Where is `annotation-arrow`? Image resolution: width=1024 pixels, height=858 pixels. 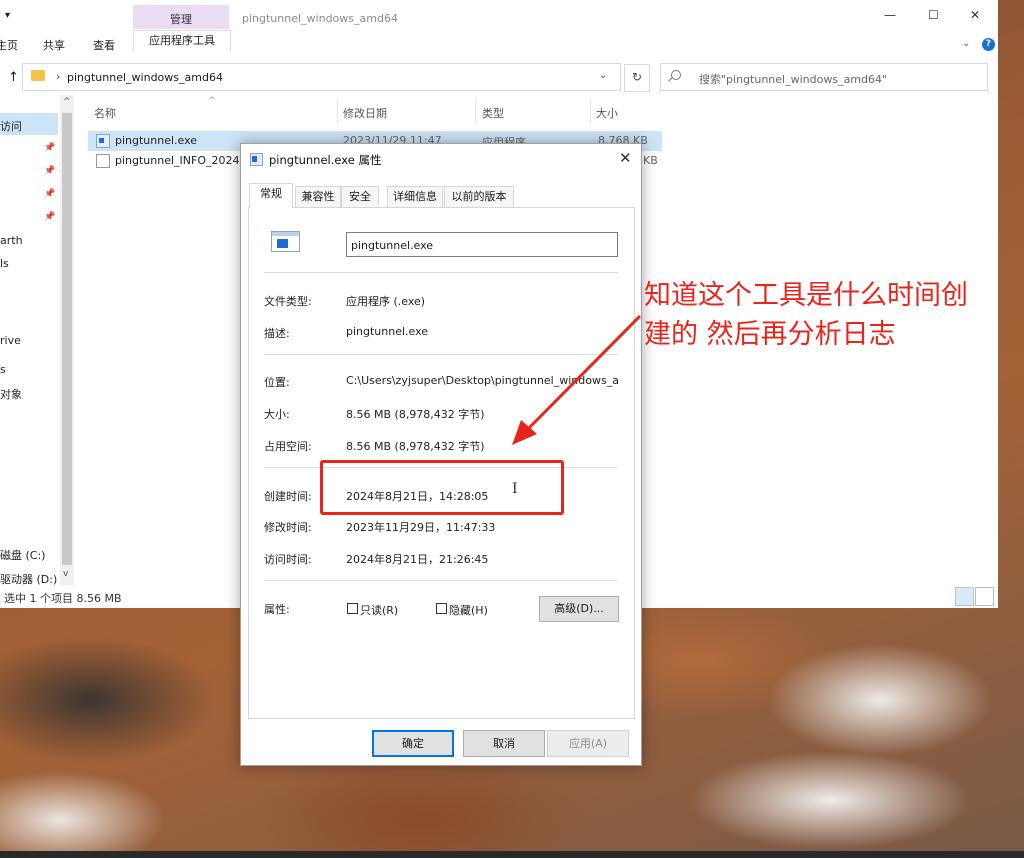
annotation-arrow is located at coordinates (577, 379).